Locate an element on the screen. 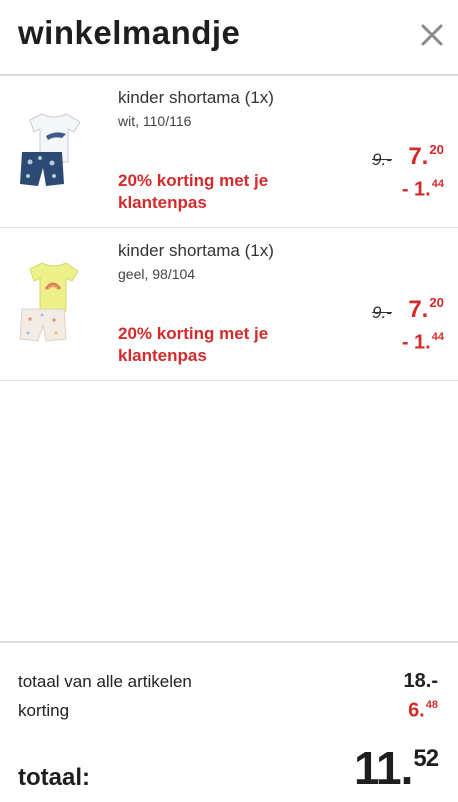 This screenshot has height=802, width=458. discount-label: korting is located at coordinates (44, 710).